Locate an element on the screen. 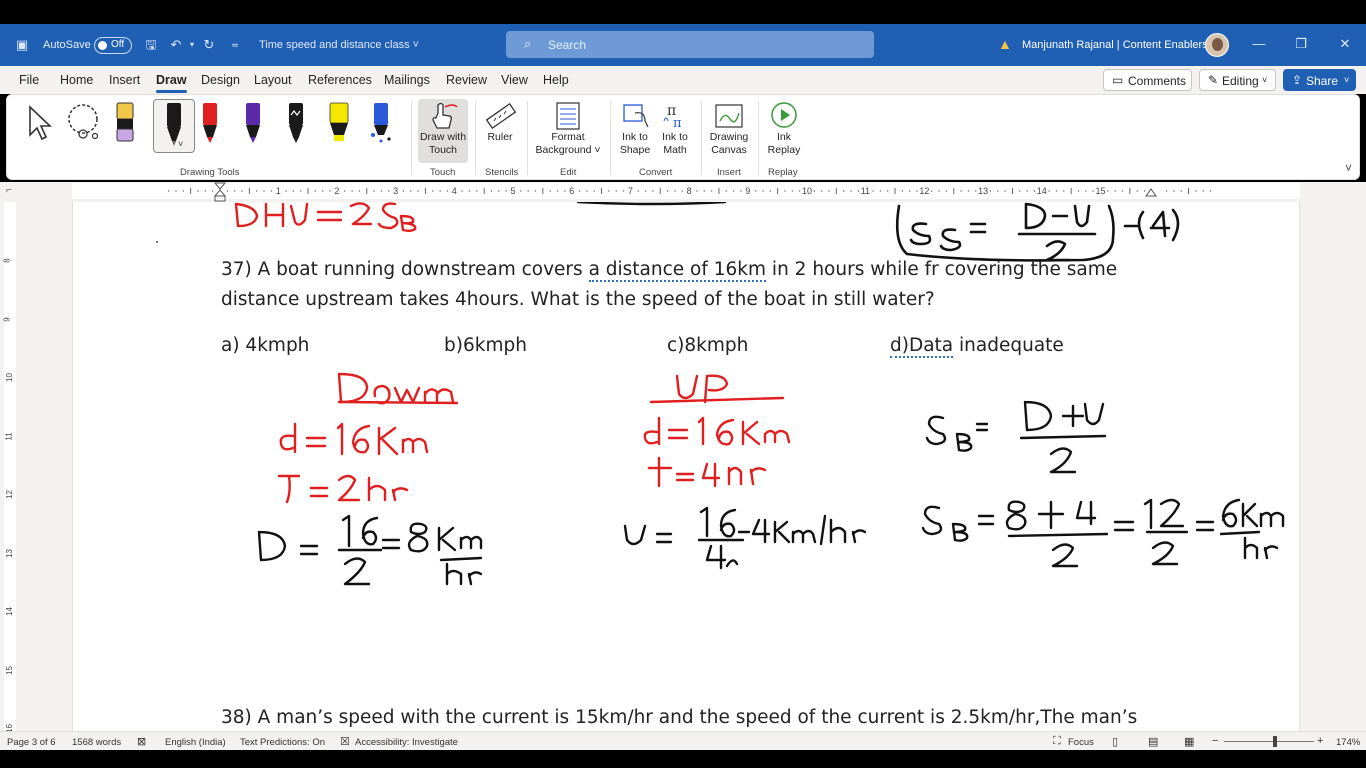  purple-pen-icon is located at coordinates (253, 124).